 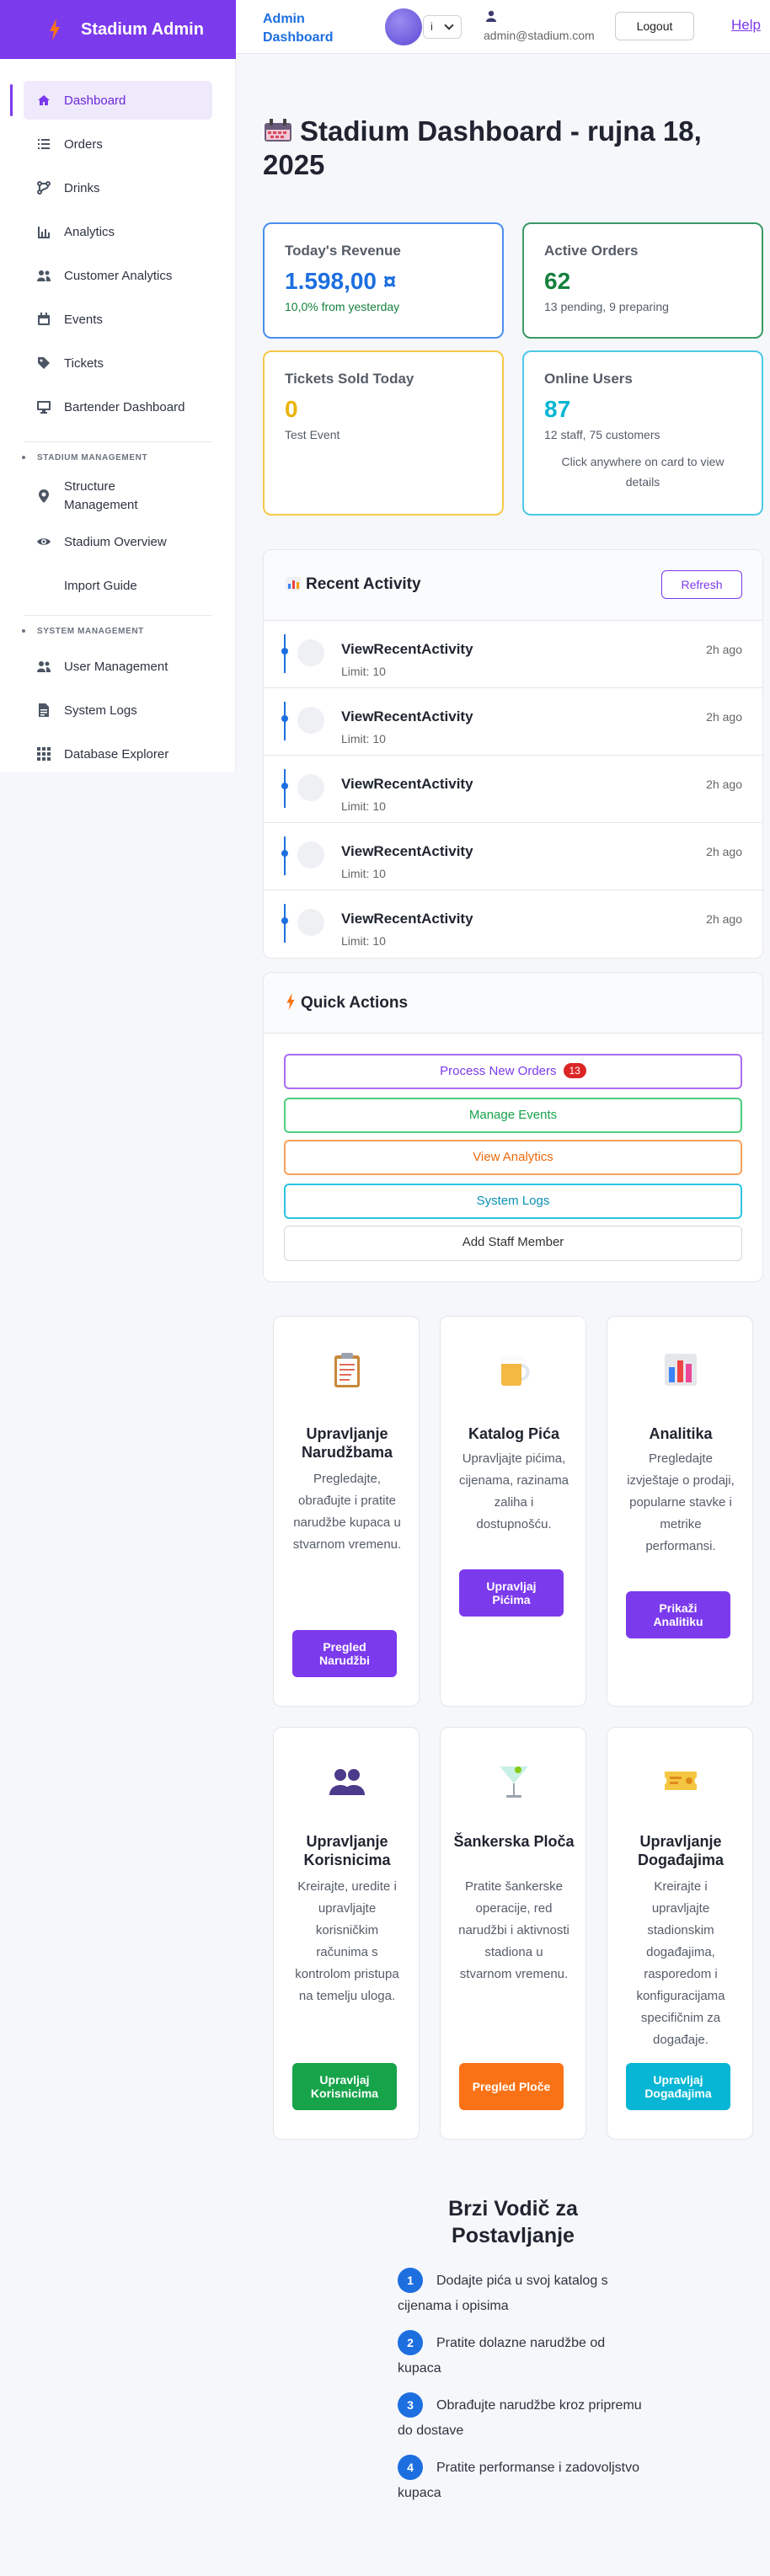 What do you see at coordinates (513, 1115) in the screenshot?
I see `manage-events-button: Manage Events` at bounding box center [513, 1115].